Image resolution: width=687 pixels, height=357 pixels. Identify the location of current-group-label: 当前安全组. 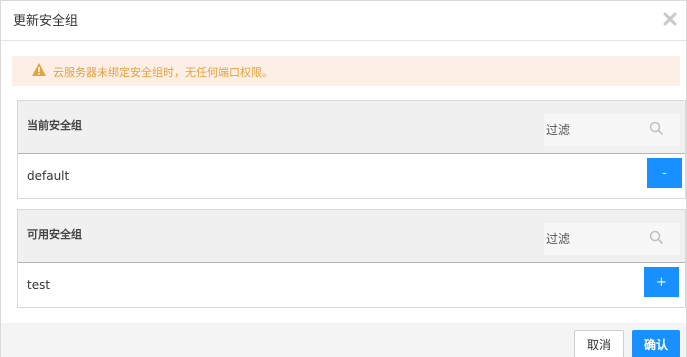
(54, 125).